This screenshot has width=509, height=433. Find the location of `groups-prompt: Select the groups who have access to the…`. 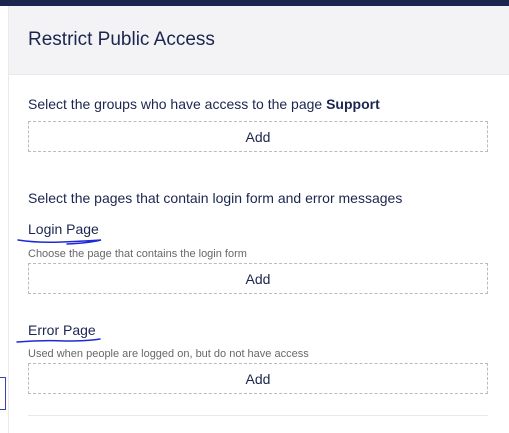

groups-prompt: Select the groups who have access to the… is located at coordinates (204, 104).